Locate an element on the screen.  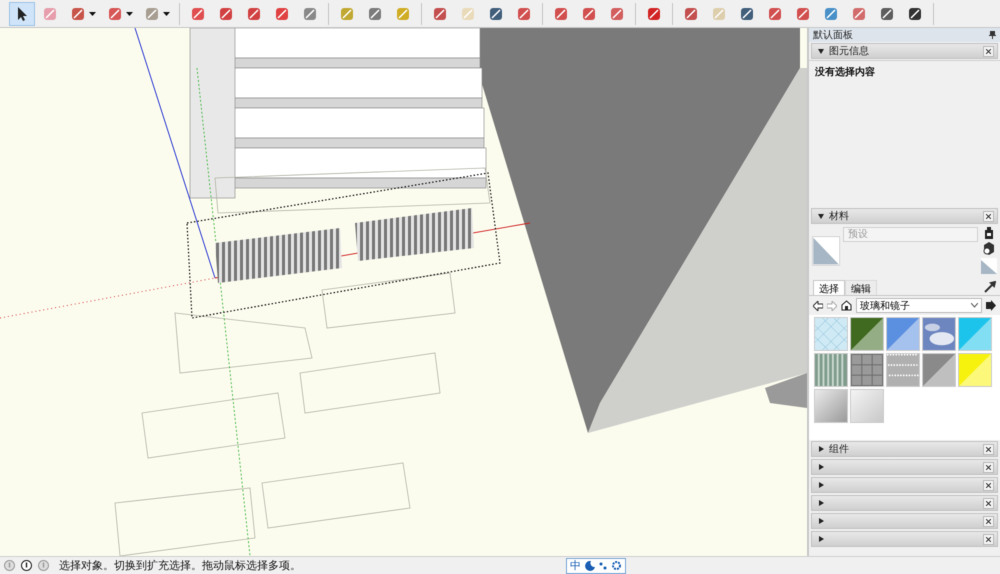
chevron-icon is located at coordinates (974, 305).